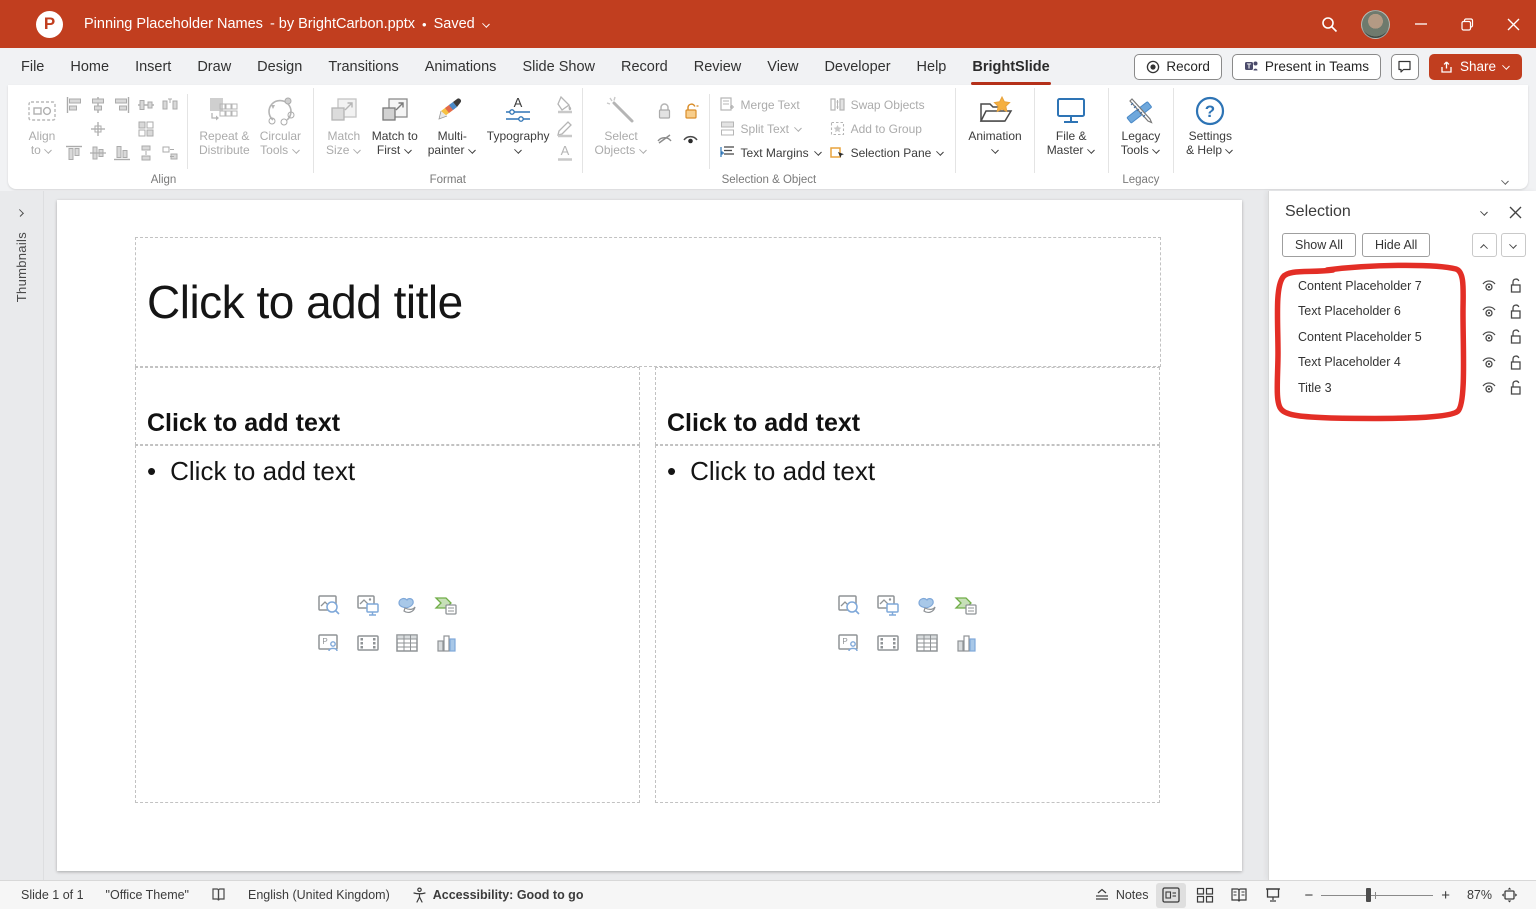  What do you see at coordinates (1071, 125) in the screenshot?
I see `file-master-button: File & Master` at bounding box center [1071, 125].